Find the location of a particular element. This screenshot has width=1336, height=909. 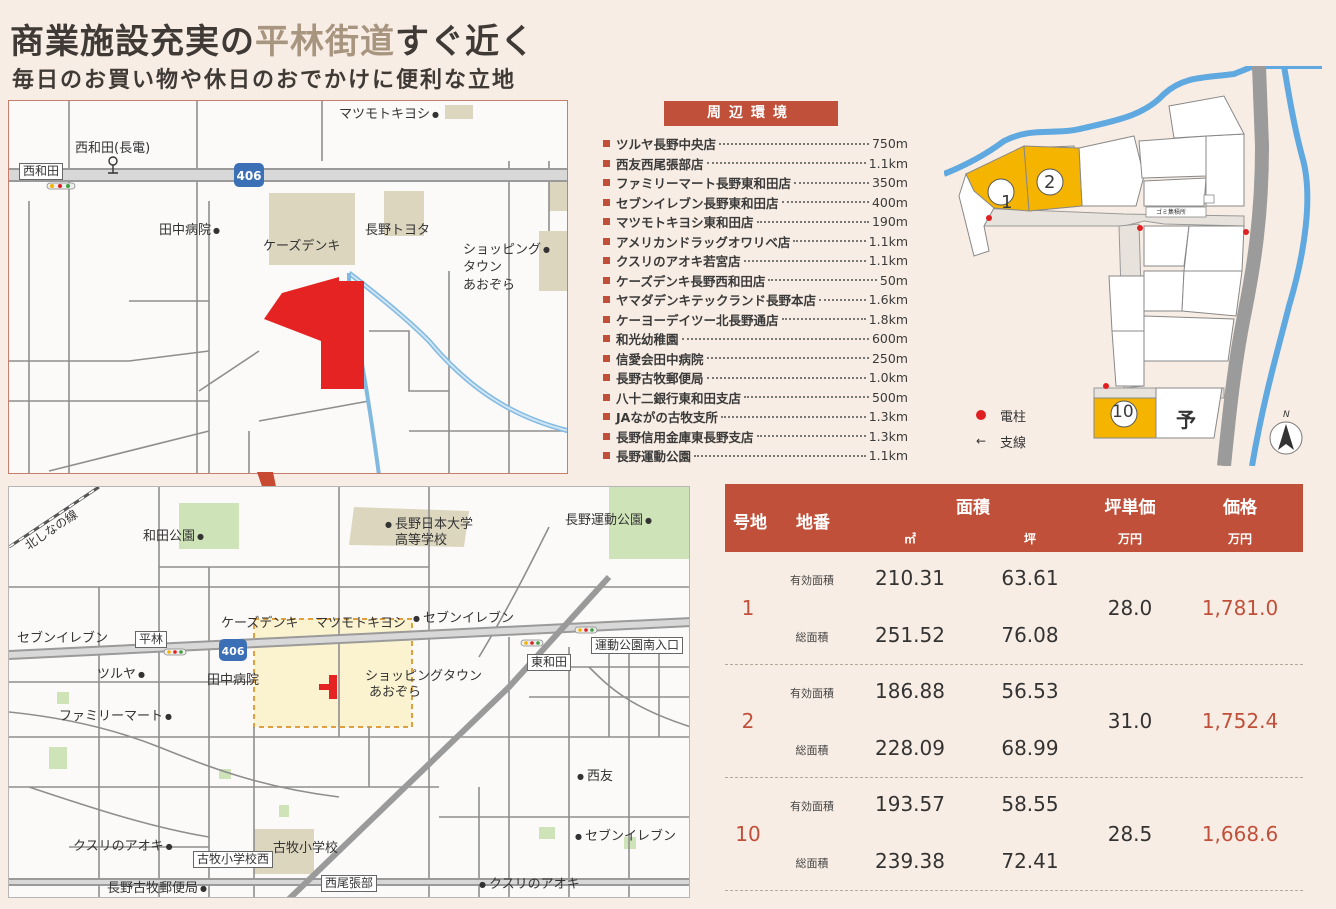

facility-distance: 500m is located at coordinates (889, 397).